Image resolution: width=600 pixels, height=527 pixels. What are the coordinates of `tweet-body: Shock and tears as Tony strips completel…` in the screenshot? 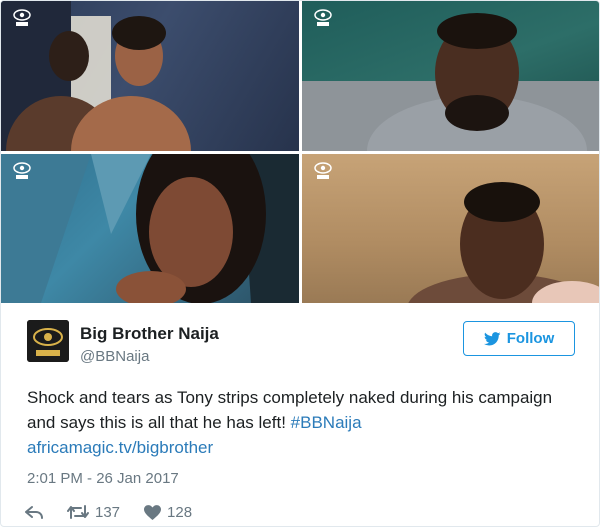 It's located at (290, 410).